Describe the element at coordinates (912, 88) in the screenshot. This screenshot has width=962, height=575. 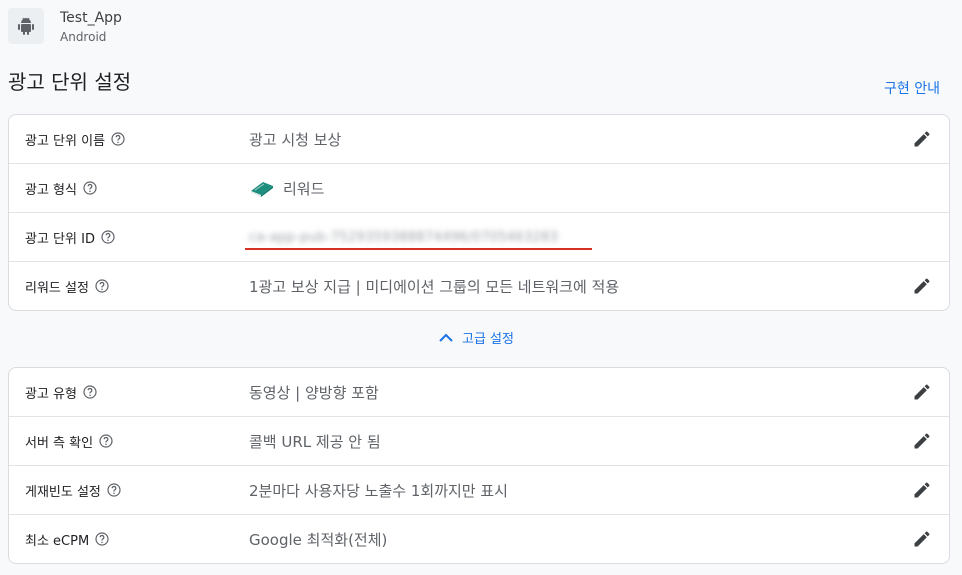
I see `implementation-guide-link: 구현 안내` at that location.